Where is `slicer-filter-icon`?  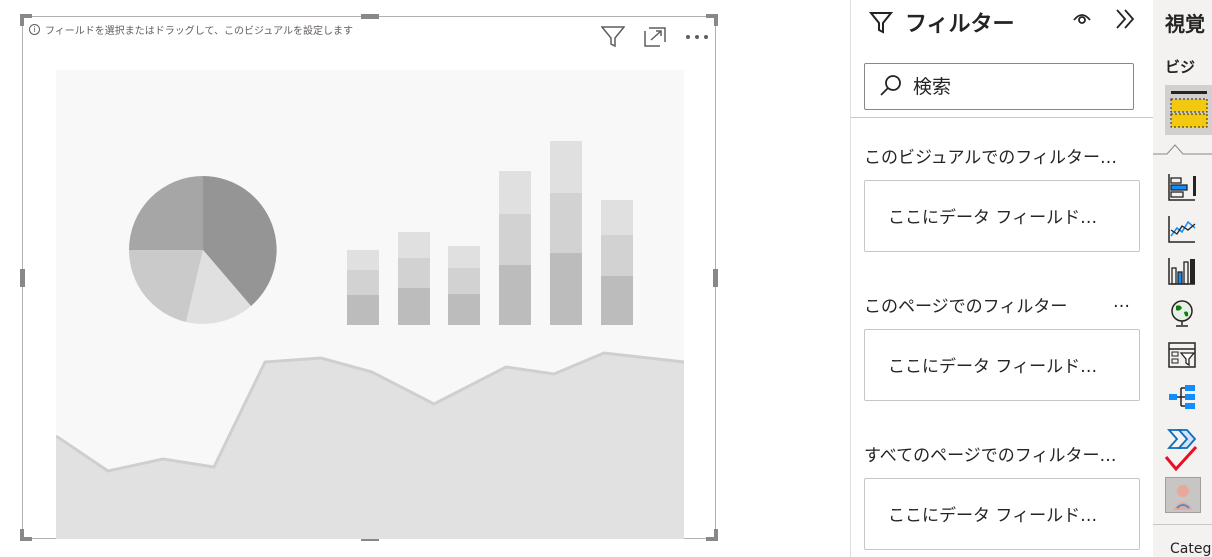 slicer-filter-icon is located at coordinates (1182, 355).